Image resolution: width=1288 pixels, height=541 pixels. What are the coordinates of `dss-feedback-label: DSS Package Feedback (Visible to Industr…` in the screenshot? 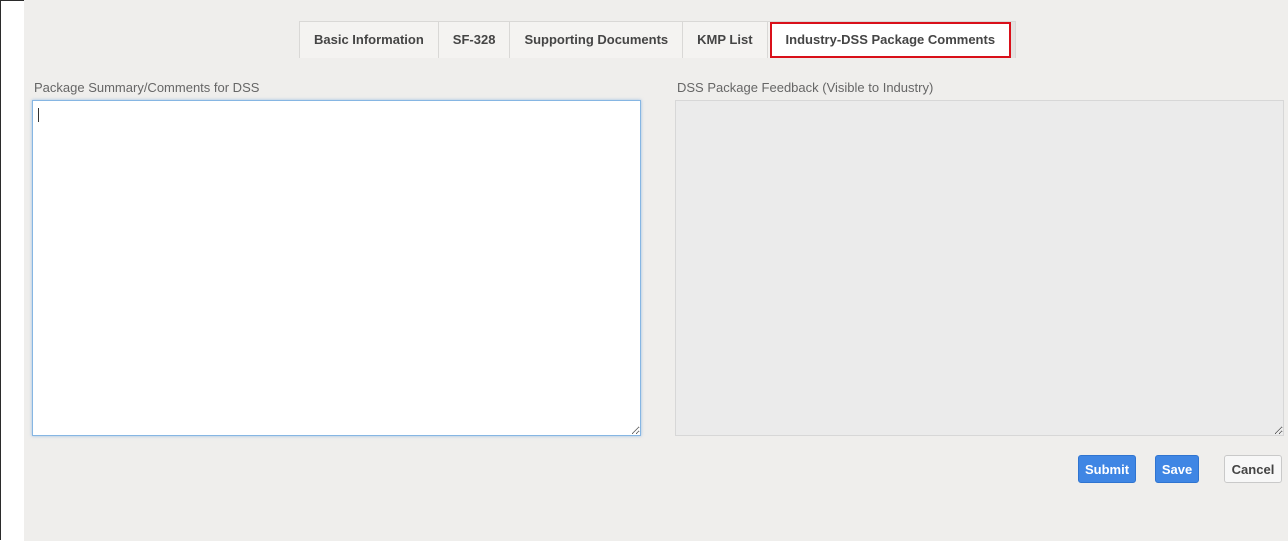 It's located at (805, 87).